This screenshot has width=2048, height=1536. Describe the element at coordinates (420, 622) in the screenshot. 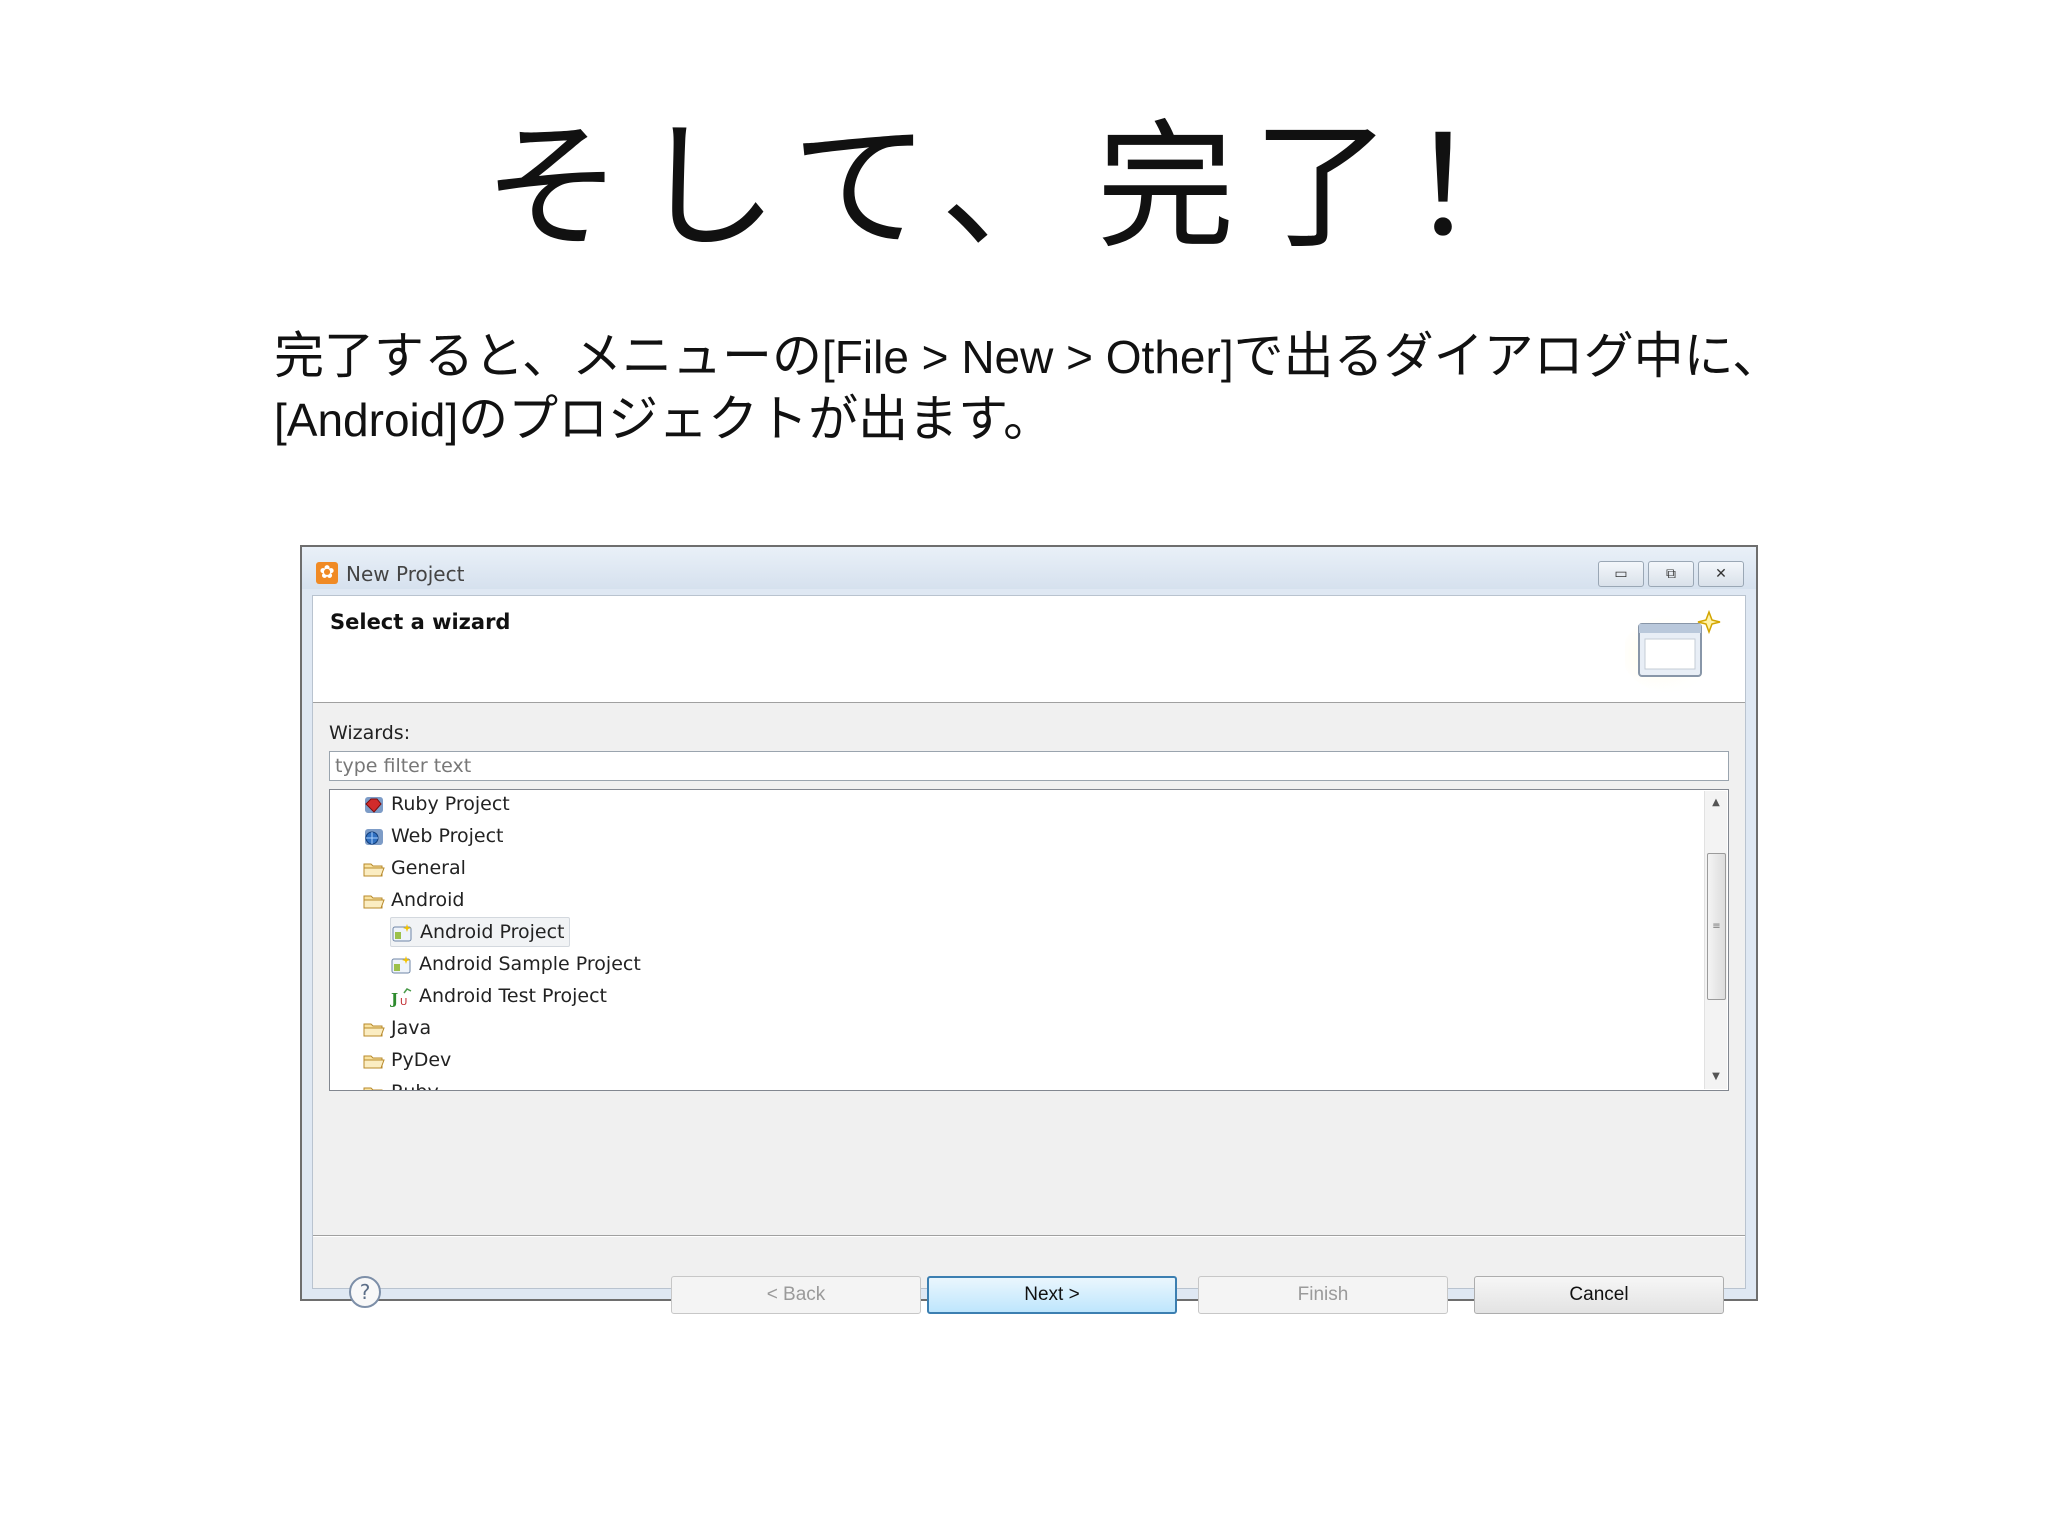

I see `banner-title: Select a wizard` at that location.